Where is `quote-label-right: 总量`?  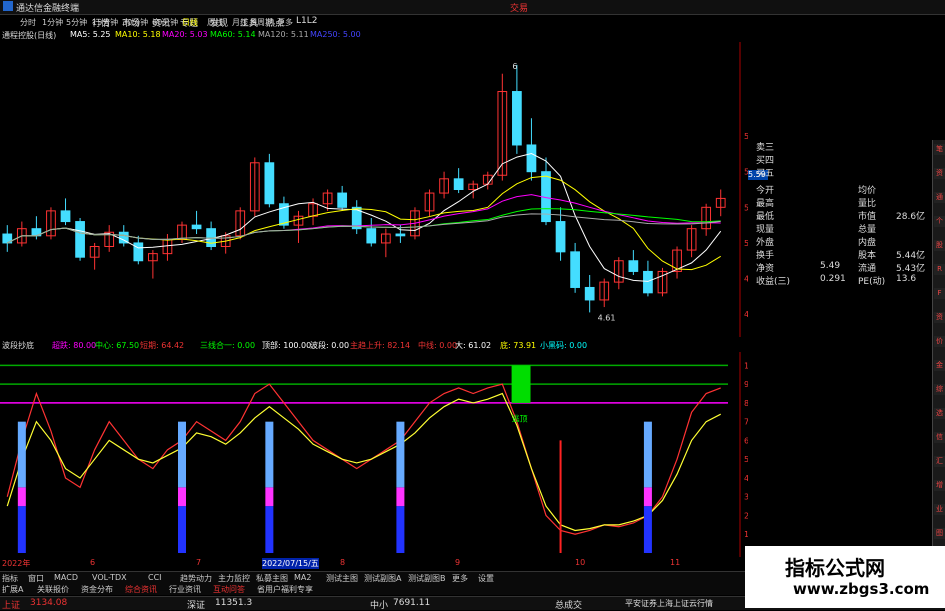
quote-label-right: 总量 is located at coordinates (867, 230).